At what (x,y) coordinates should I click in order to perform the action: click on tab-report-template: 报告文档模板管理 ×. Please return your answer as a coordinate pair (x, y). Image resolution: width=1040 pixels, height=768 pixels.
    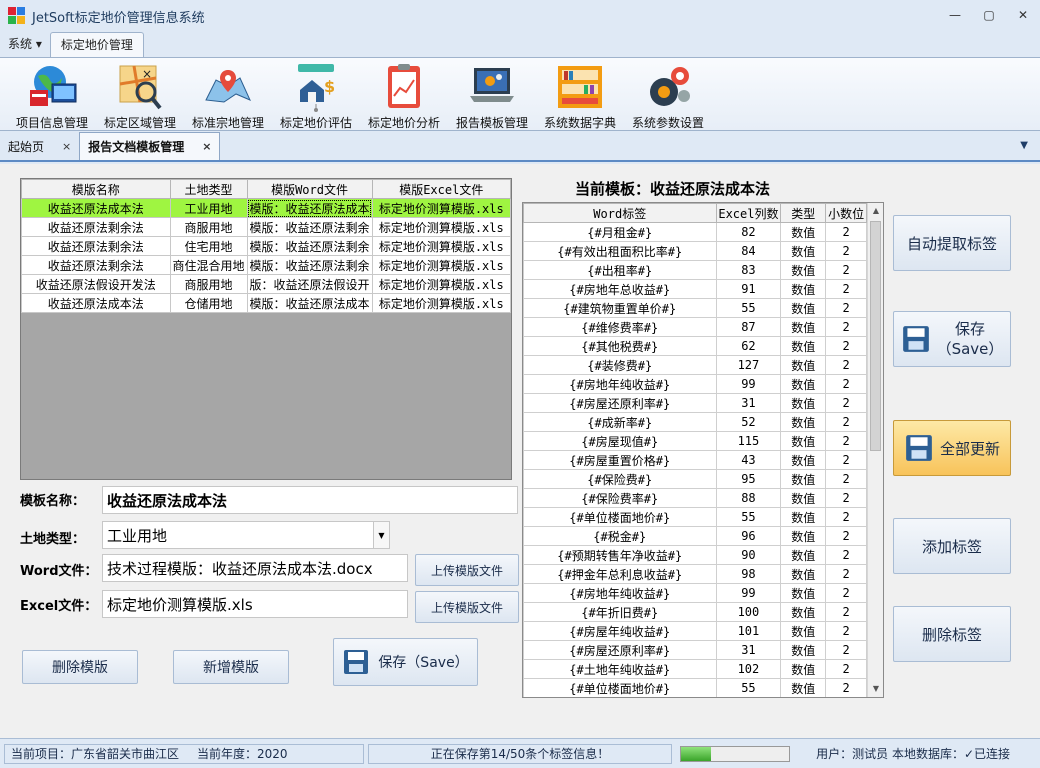
    Looking at the image, I should click on (150, 146).